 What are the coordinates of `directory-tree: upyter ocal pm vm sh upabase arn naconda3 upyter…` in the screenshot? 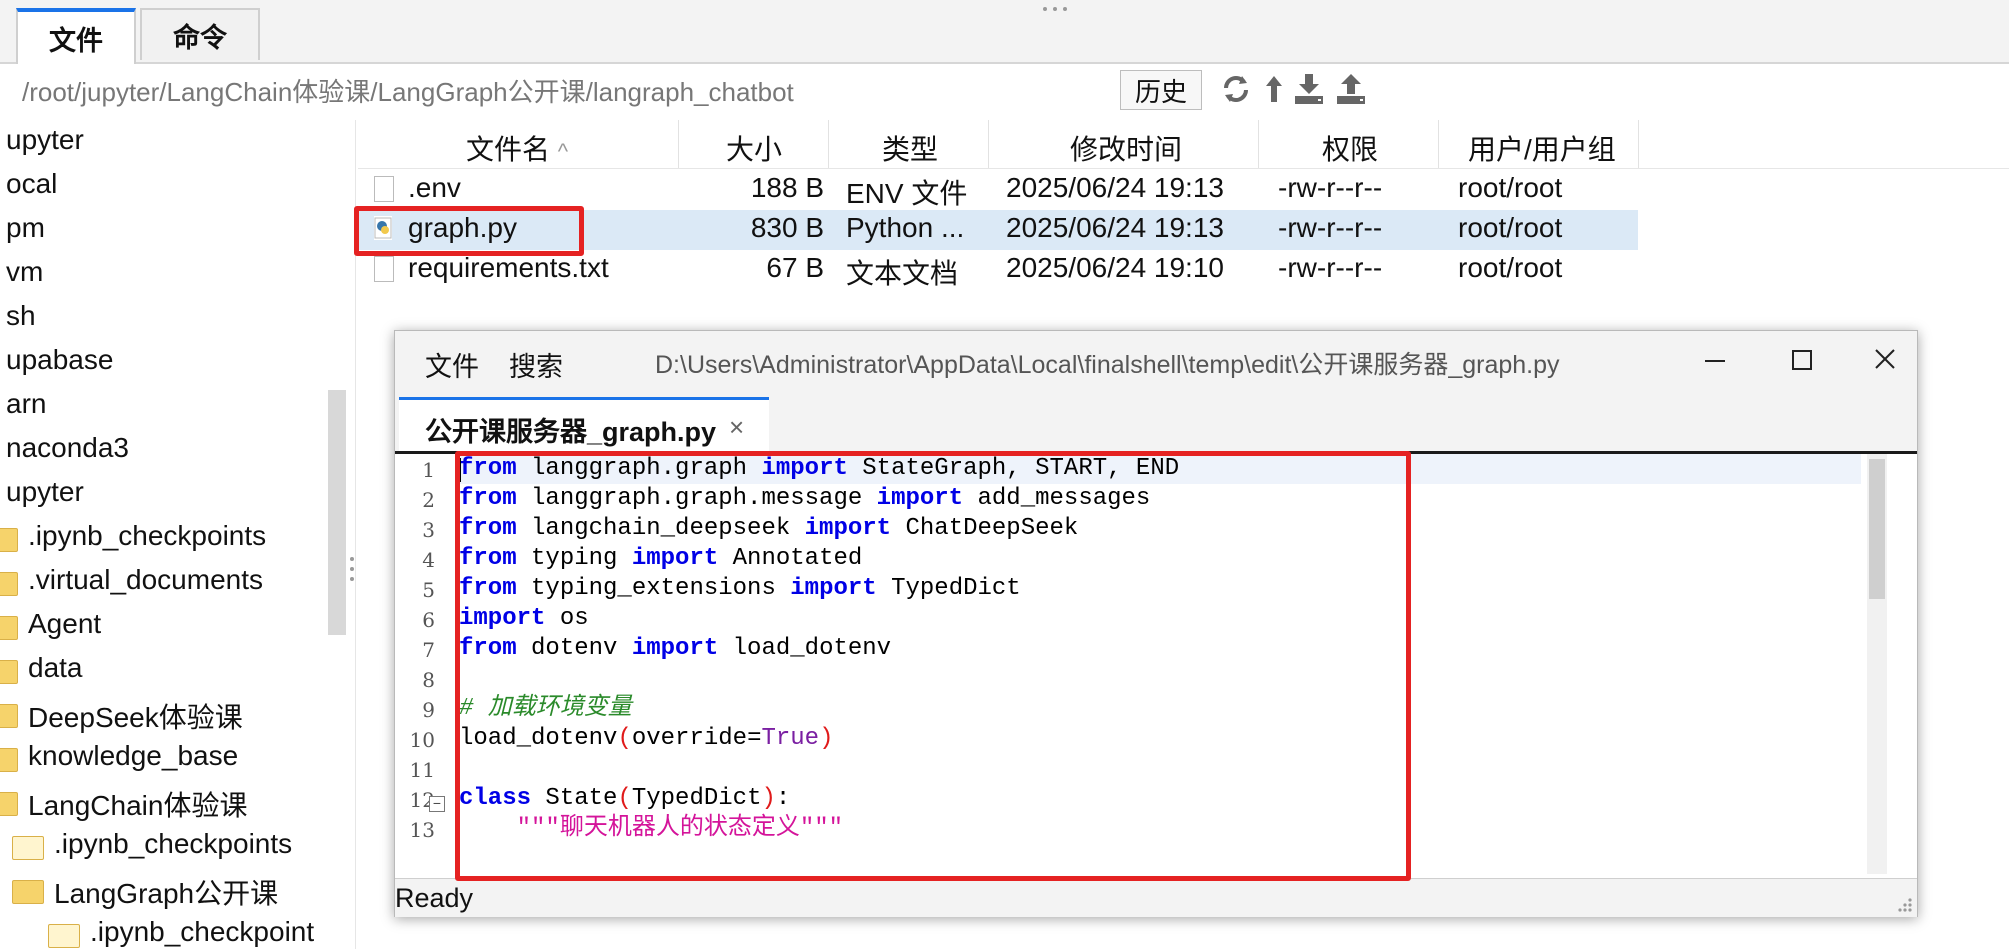 It's located at (165, 534).